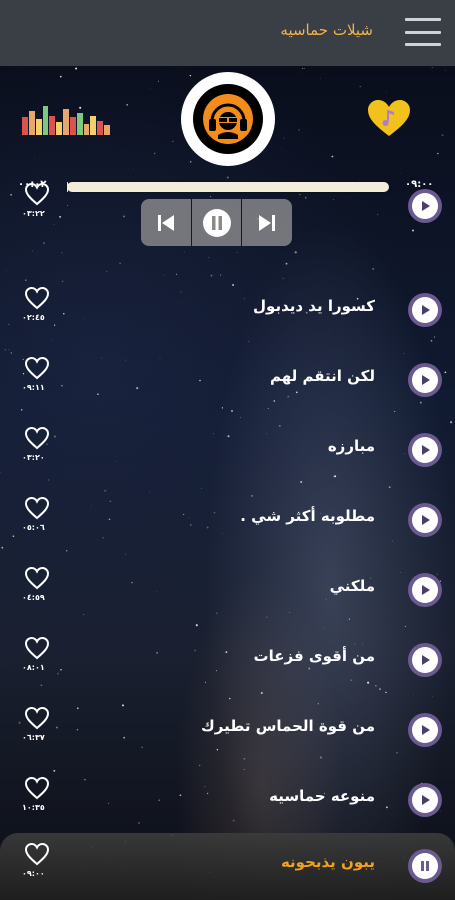 Image resolution: width=455 pixels, height=900 pixels. I want to click on track-duration: ٠٥:٠٦, so click(33, 527).